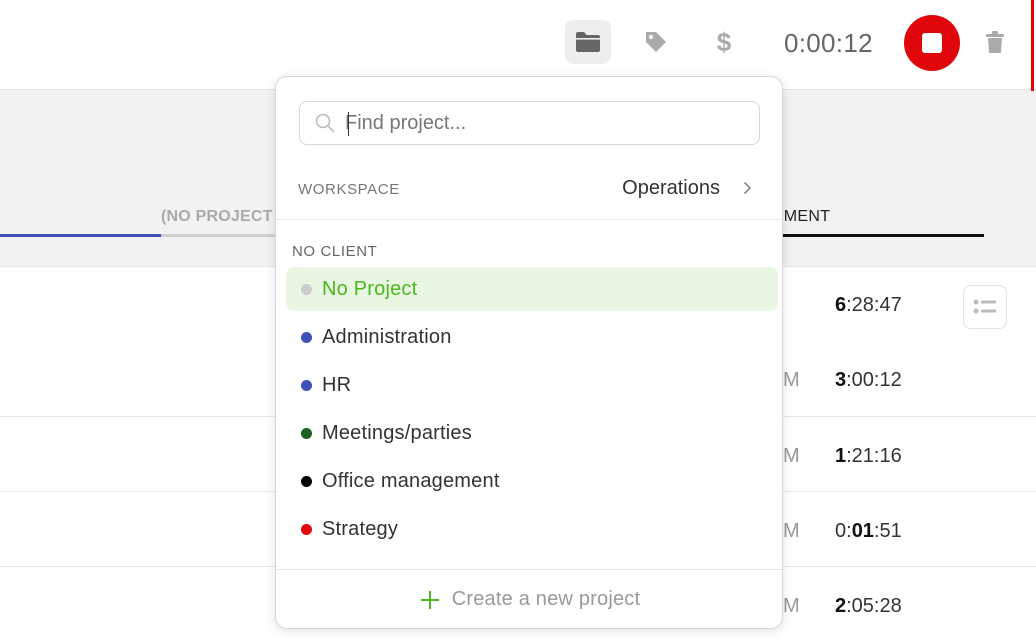 The height and width of the screenshot is (644, 1036). What do you see at coordinates (532, 529) in the screenshot?
I see `project-item-strategy: Strategy` at bounding box center [532, 529].